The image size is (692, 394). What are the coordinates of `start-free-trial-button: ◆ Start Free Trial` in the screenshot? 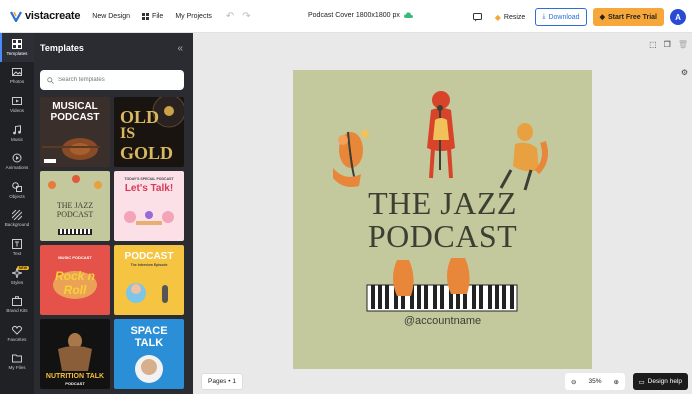 It's located at (628, 17).